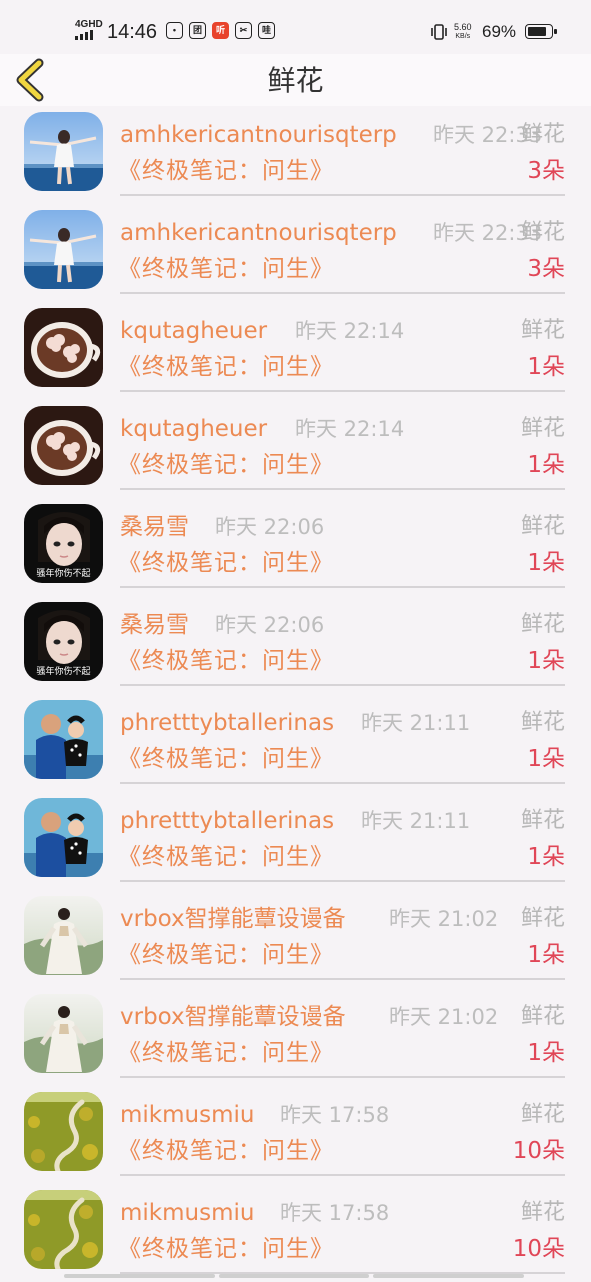 This screenshot has height=1282, width=591. Describe the element at coordinates (270, 625) in the screenshot. I see `gift-time: 昨天 22:06` at that location.